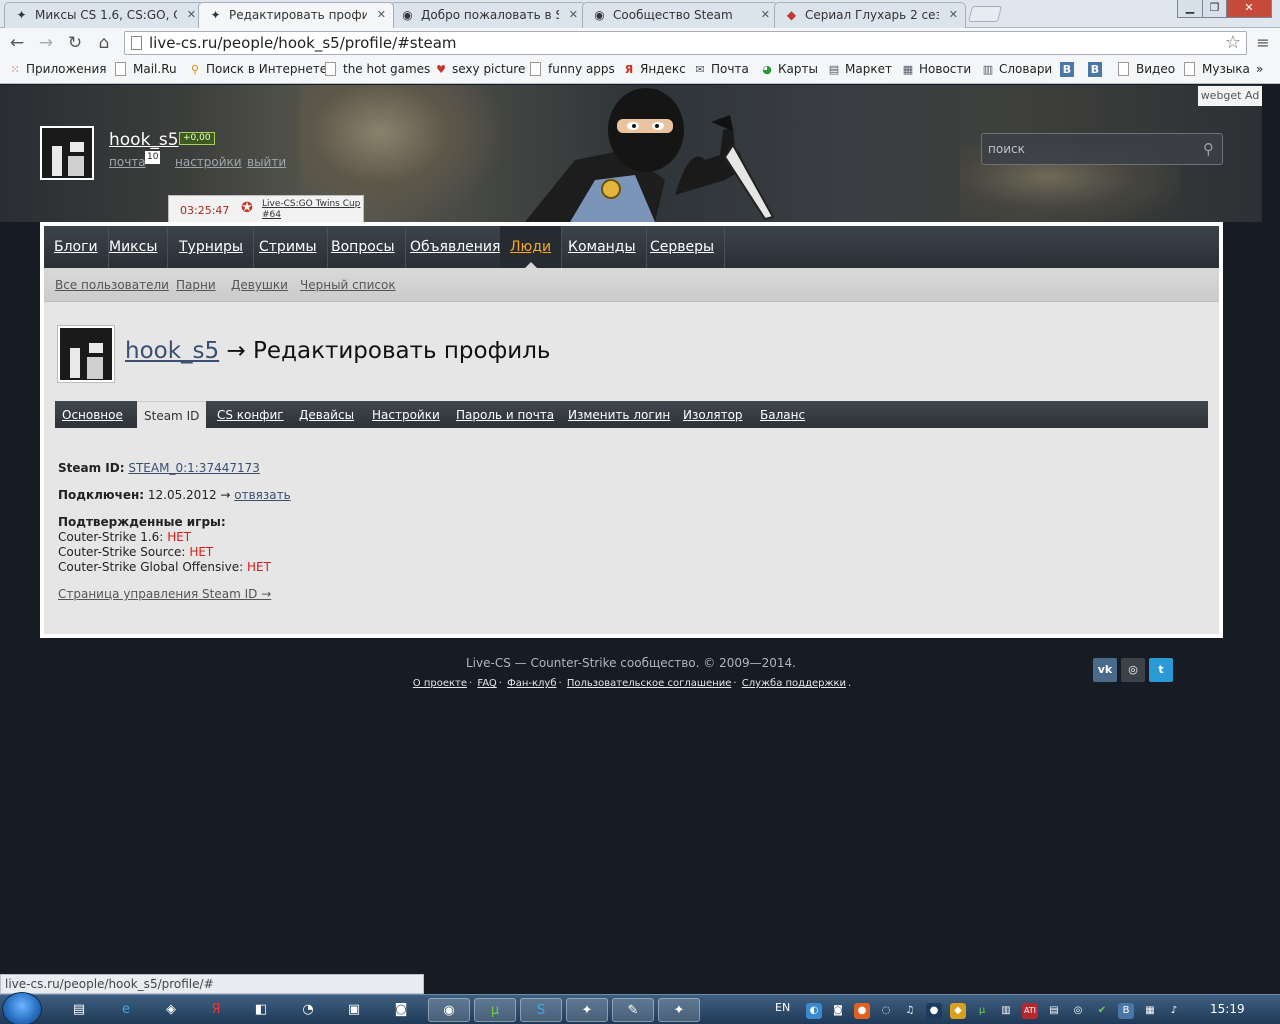  I want to click on bookmark-news: ▦ Новости, so click(936, 69).